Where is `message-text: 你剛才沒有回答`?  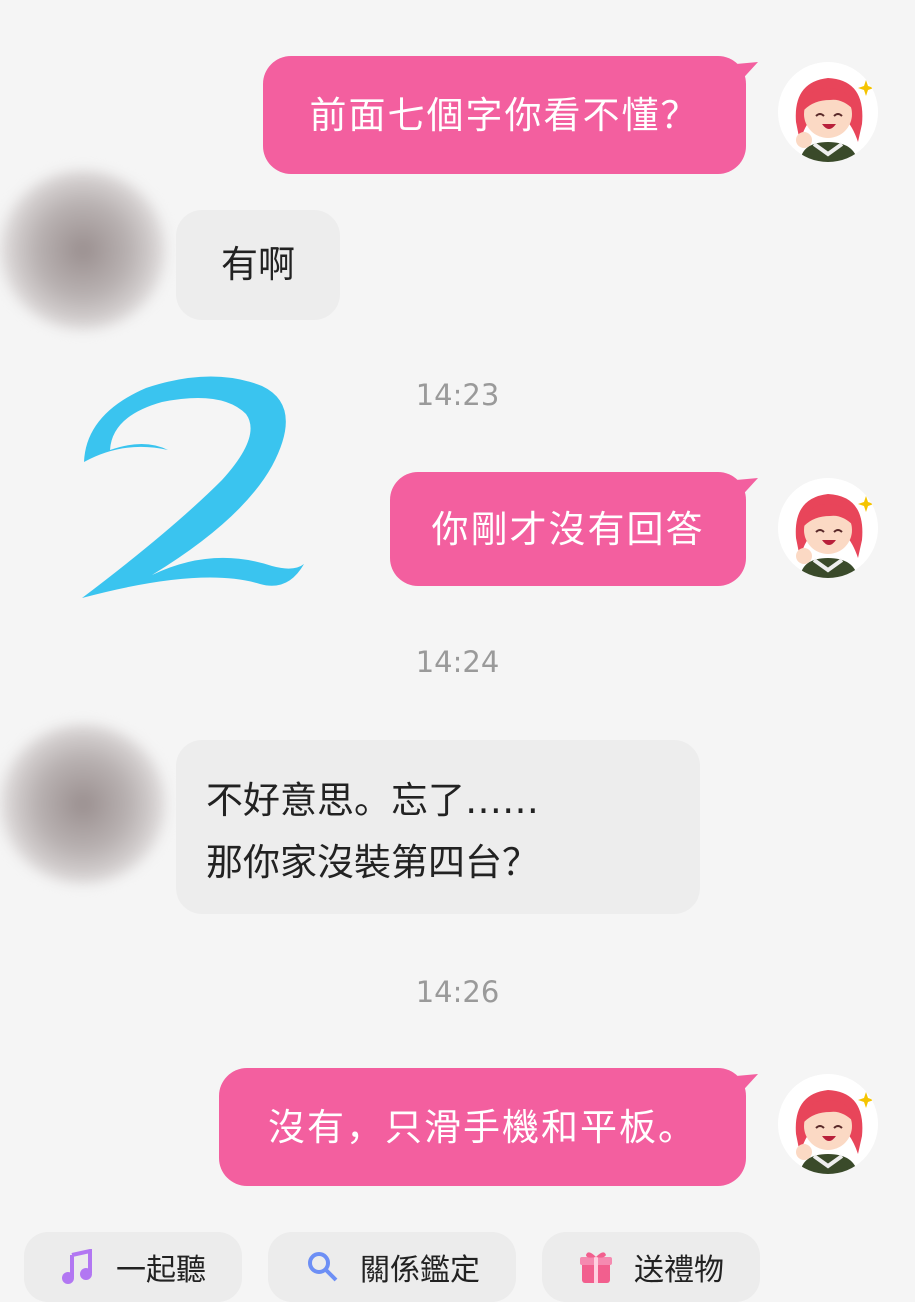
message-text: 你剛才沒有回答 is located at coordinates (568, 529).